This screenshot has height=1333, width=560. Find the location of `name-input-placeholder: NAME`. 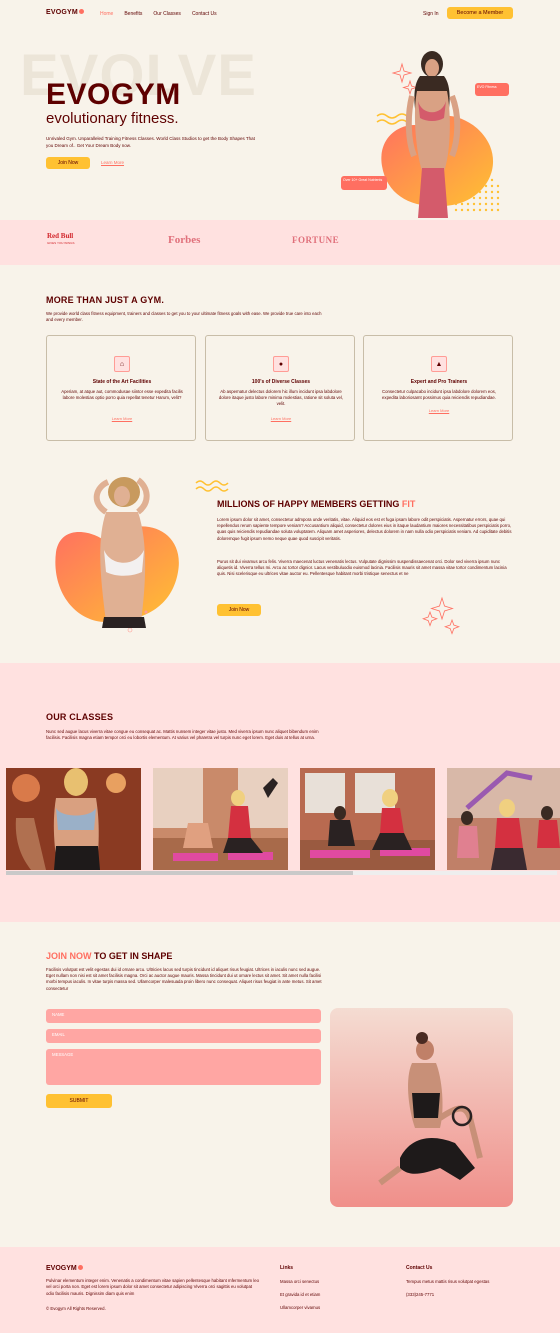

name-input-placeholder: NAME is located at coordinates (58, 1014).